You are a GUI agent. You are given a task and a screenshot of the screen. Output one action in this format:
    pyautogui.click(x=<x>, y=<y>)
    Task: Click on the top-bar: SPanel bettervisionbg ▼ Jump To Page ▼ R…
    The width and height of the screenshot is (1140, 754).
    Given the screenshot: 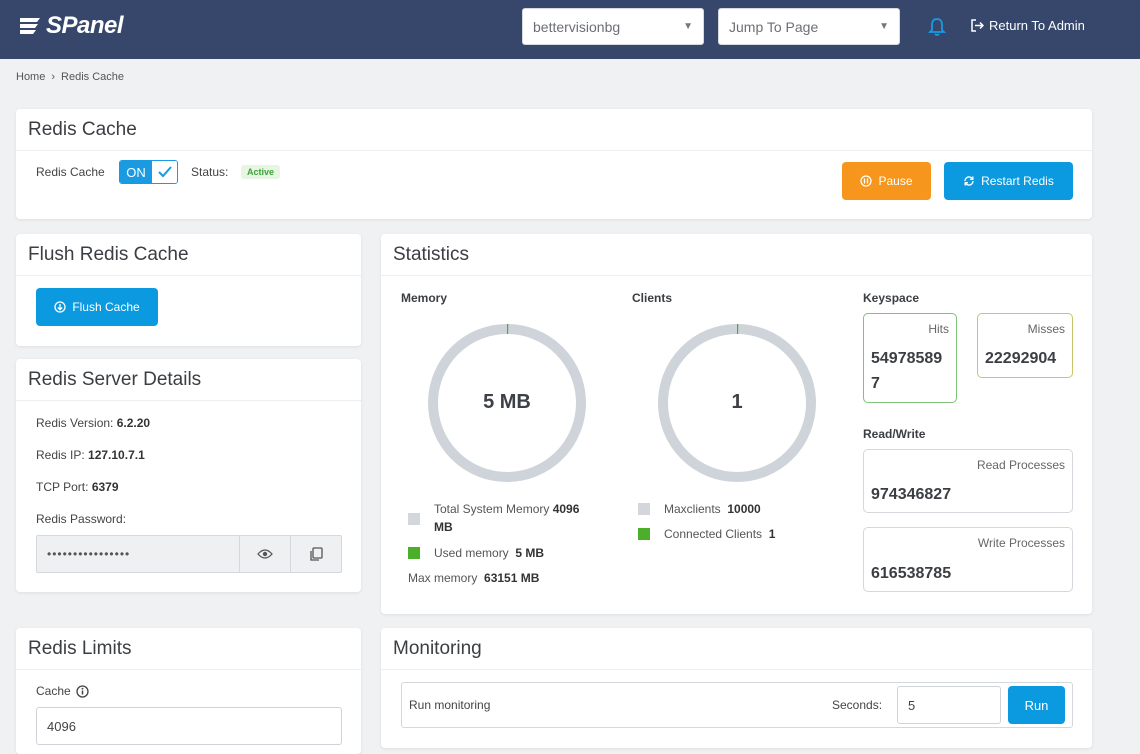 What is the action you would take?
    pyautogui.click(x=570, y=29)
    